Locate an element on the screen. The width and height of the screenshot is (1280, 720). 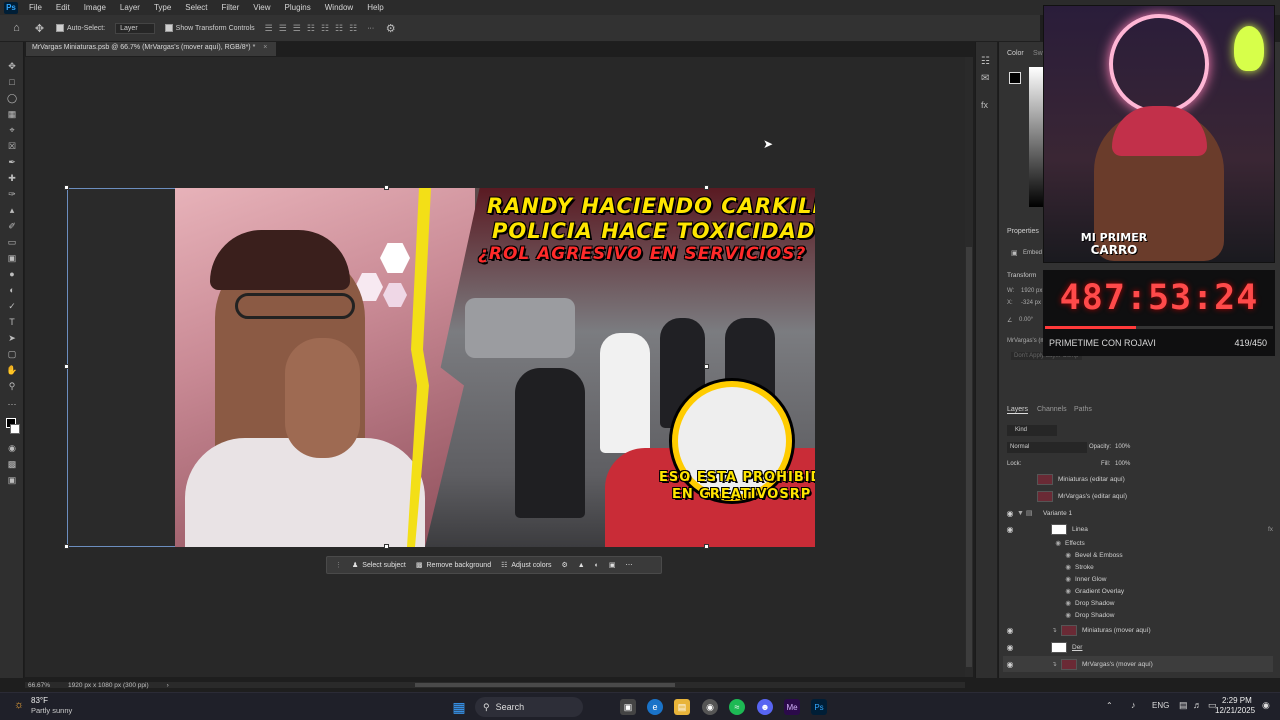
x-value: -324 px is located at coordinates (1031, 303).